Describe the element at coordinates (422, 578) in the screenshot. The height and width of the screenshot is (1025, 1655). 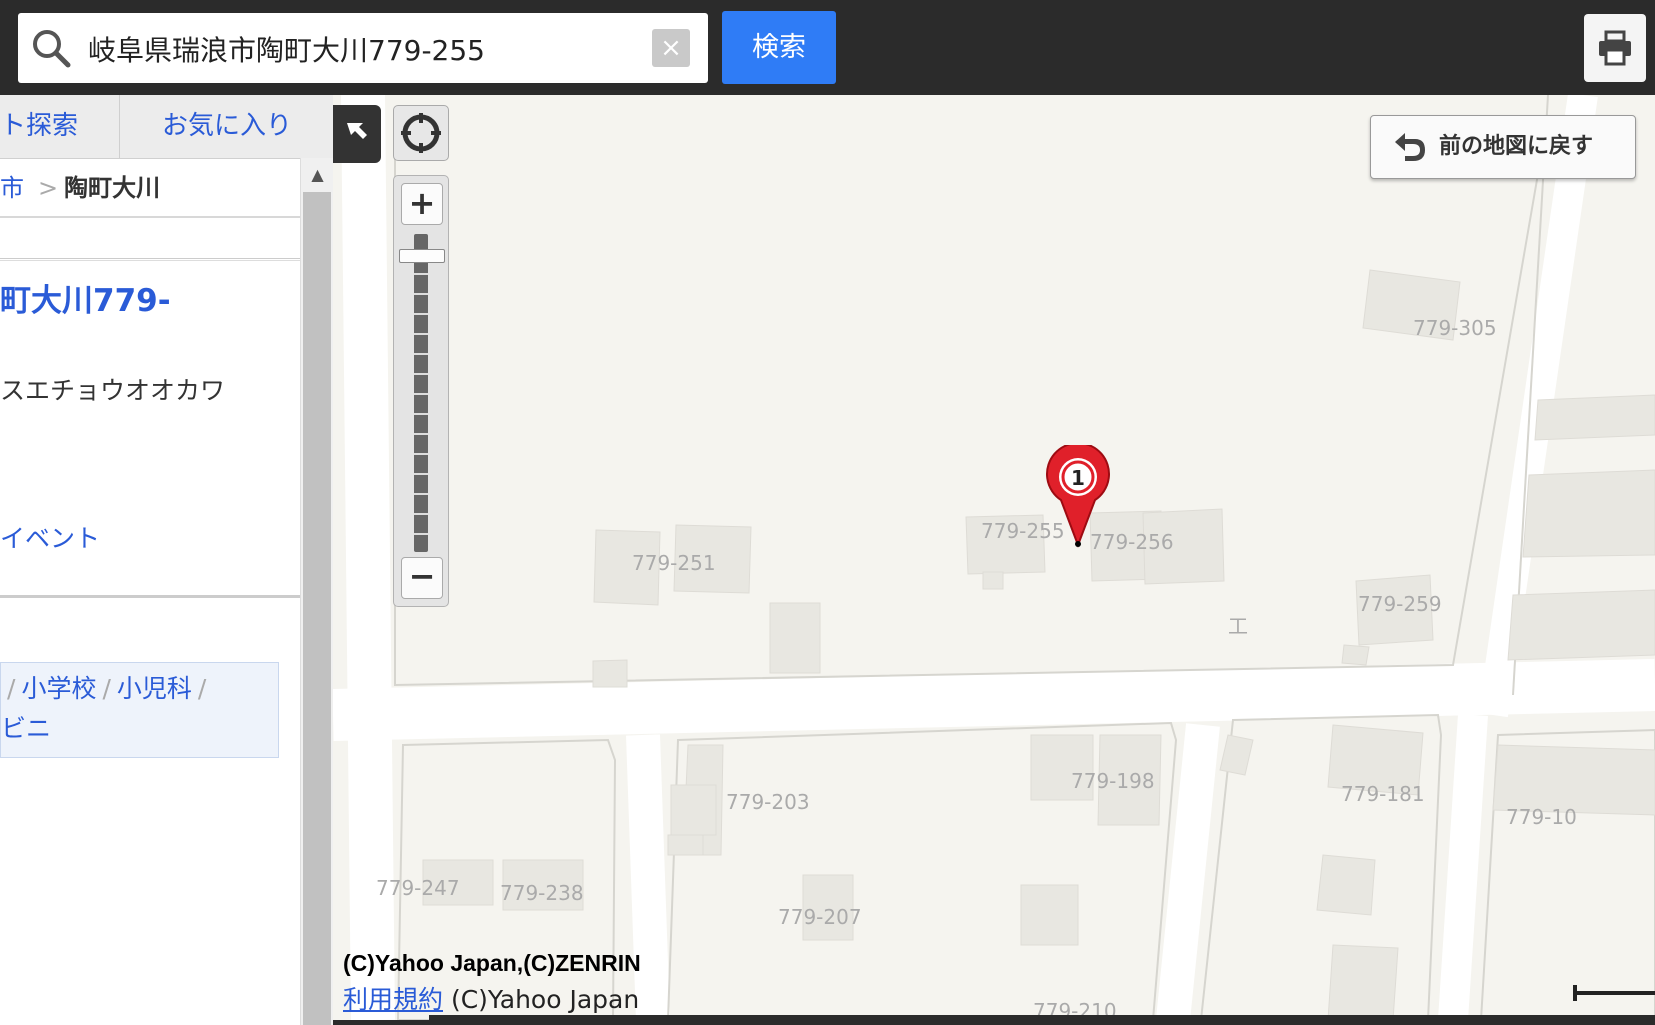
I see `zoom-out-button: −` at that location.